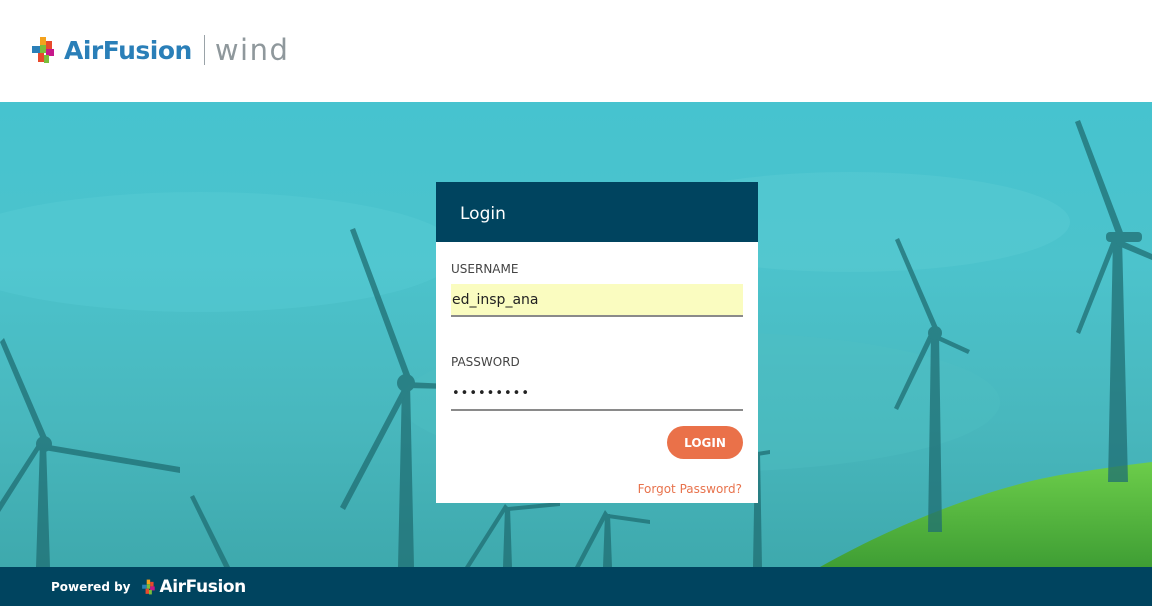 The height and width of the screenshot is (606, 1152). I want to click on brand-name: AirFusion, so click(128, 50).